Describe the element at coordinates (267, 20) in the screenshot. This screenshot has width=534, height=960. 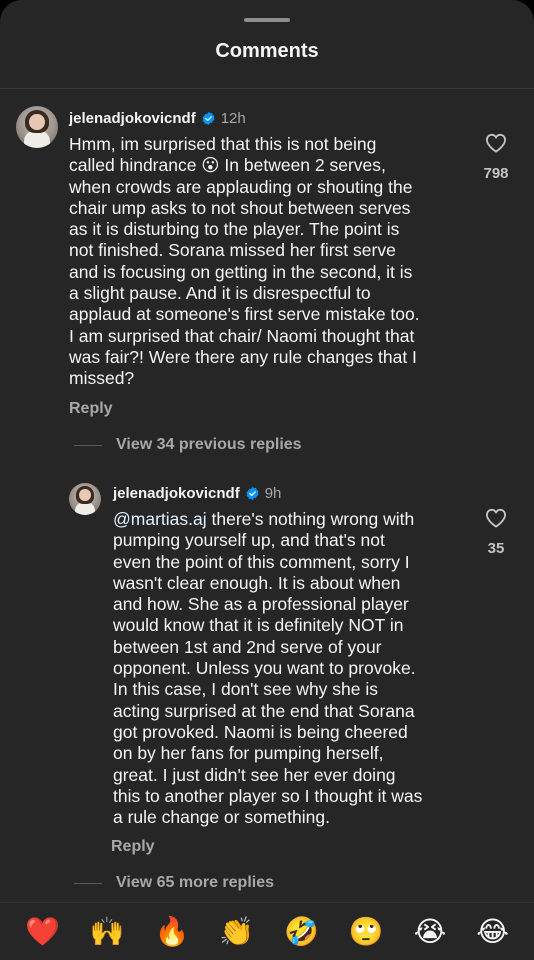
I see `drag-handle` at that location.